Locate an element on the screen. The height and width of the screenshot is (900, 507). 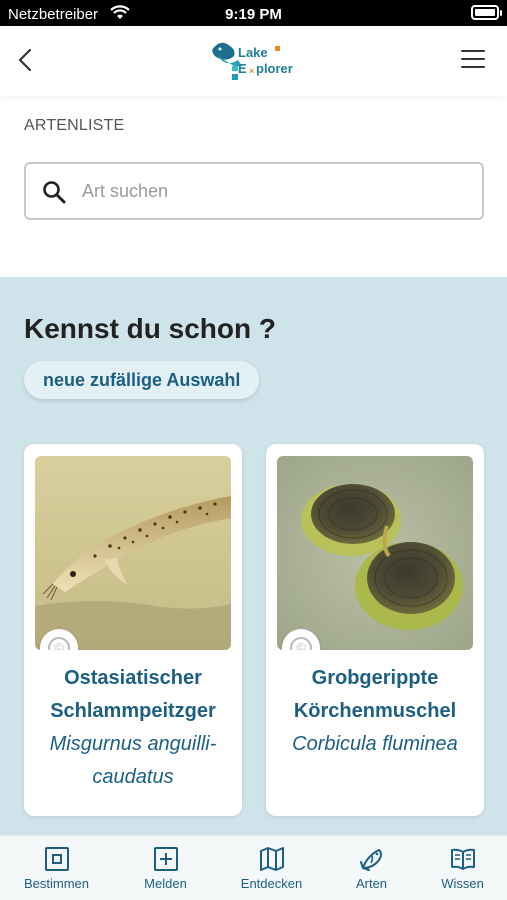
random-selection-button: neue zufällige Auswahl is located at coordinates (142, 380).